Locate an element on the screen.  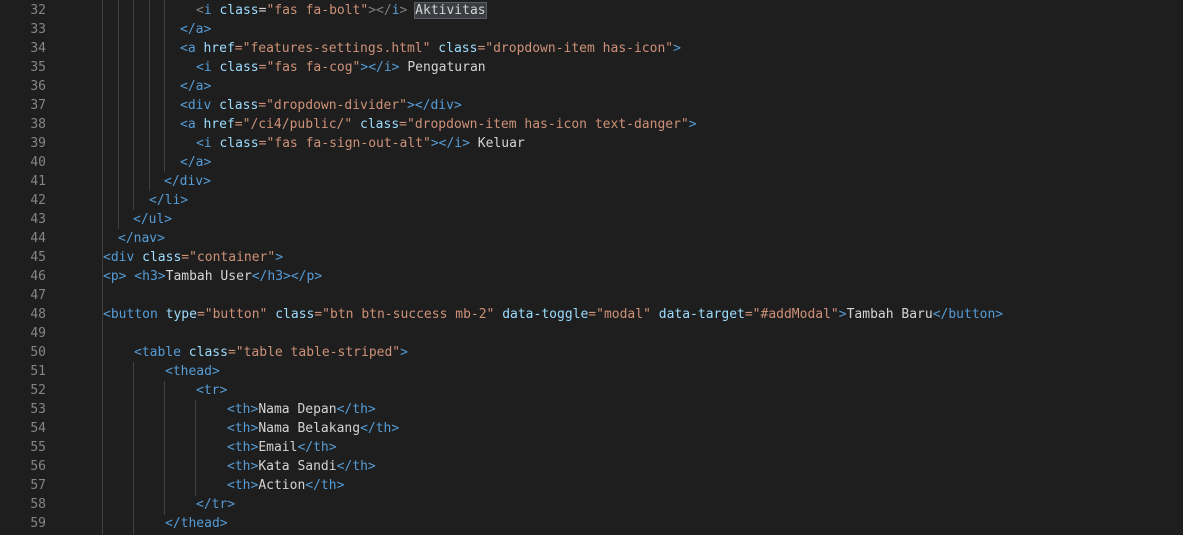
line-number: 58 is located at coordinates (38, 504).